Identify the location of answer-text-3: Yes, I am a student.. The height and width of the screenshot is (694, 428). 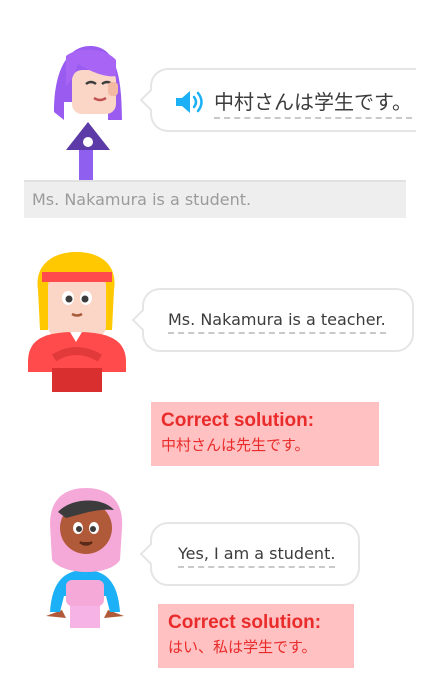
(257, 556).